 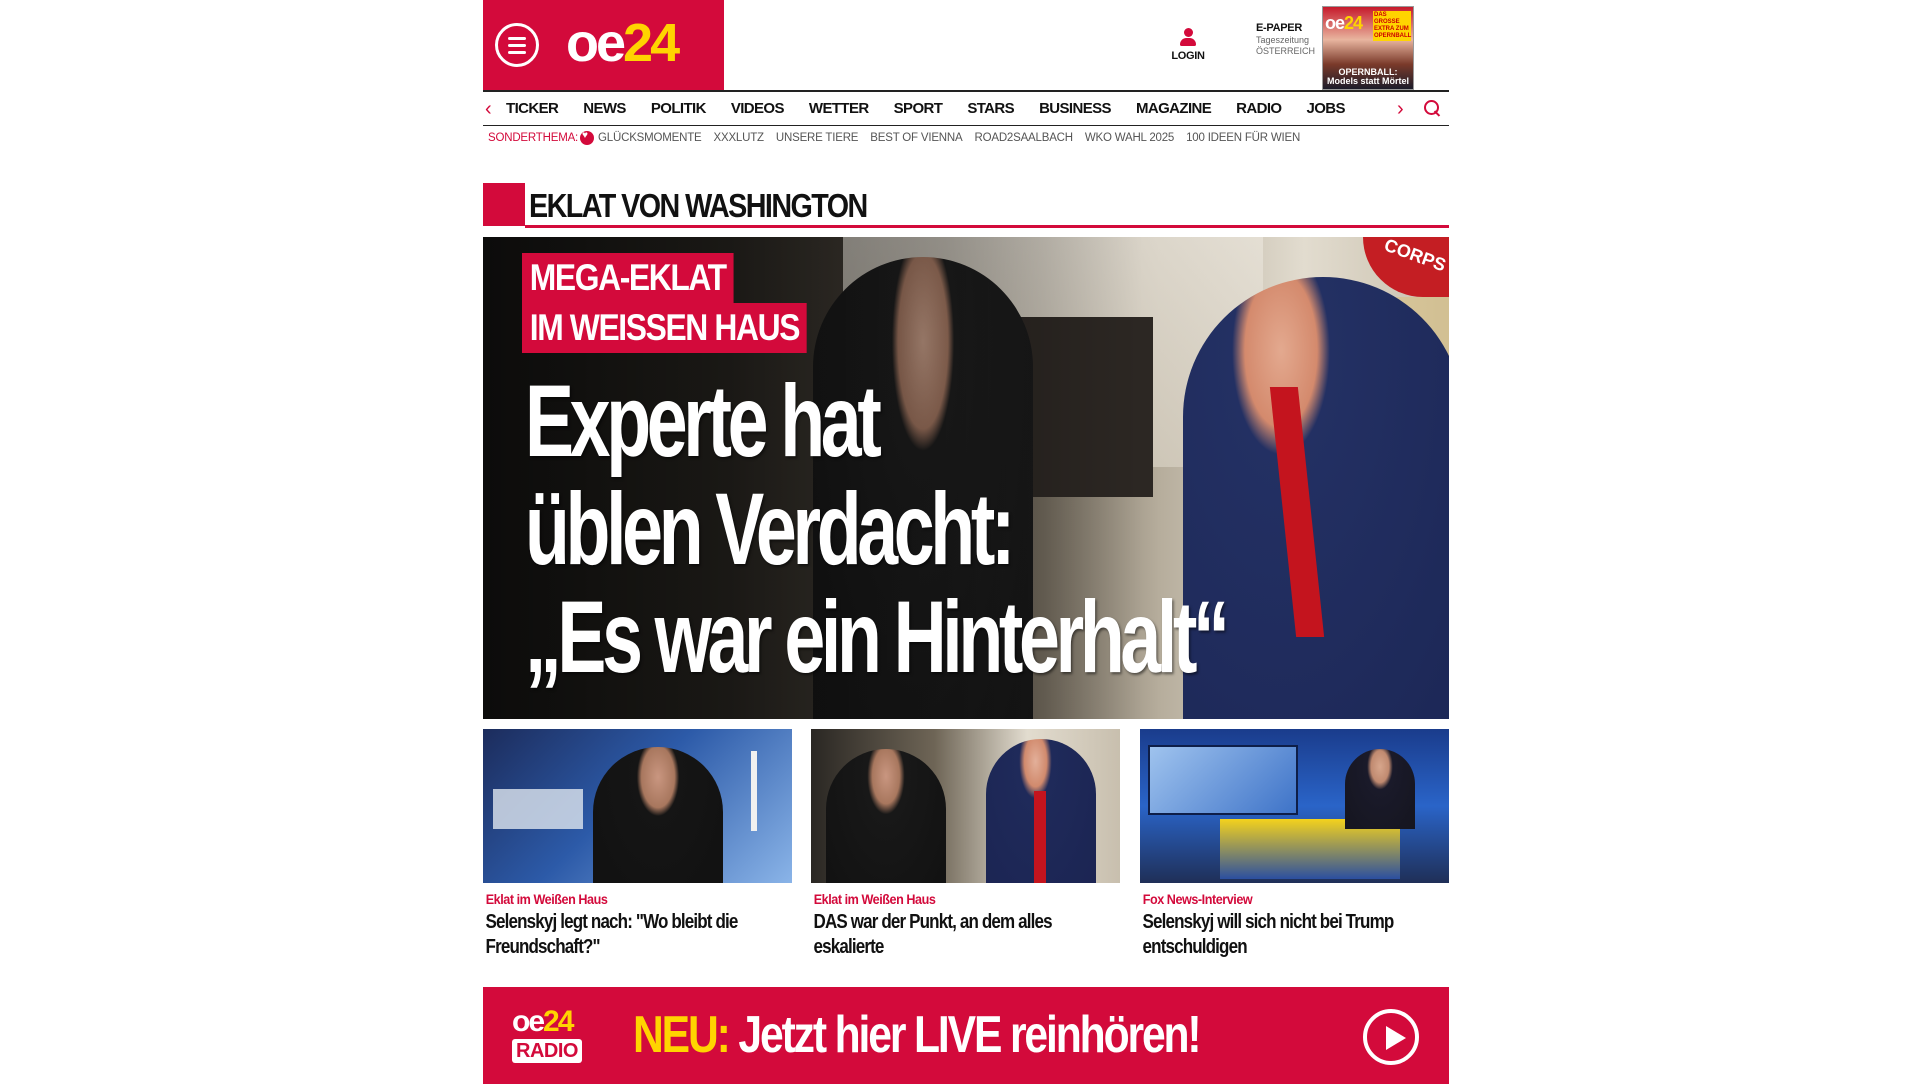 I want to click on special-topic-link: 100 IDEEN FÜR WIEN, so click(x=1243, y=138).